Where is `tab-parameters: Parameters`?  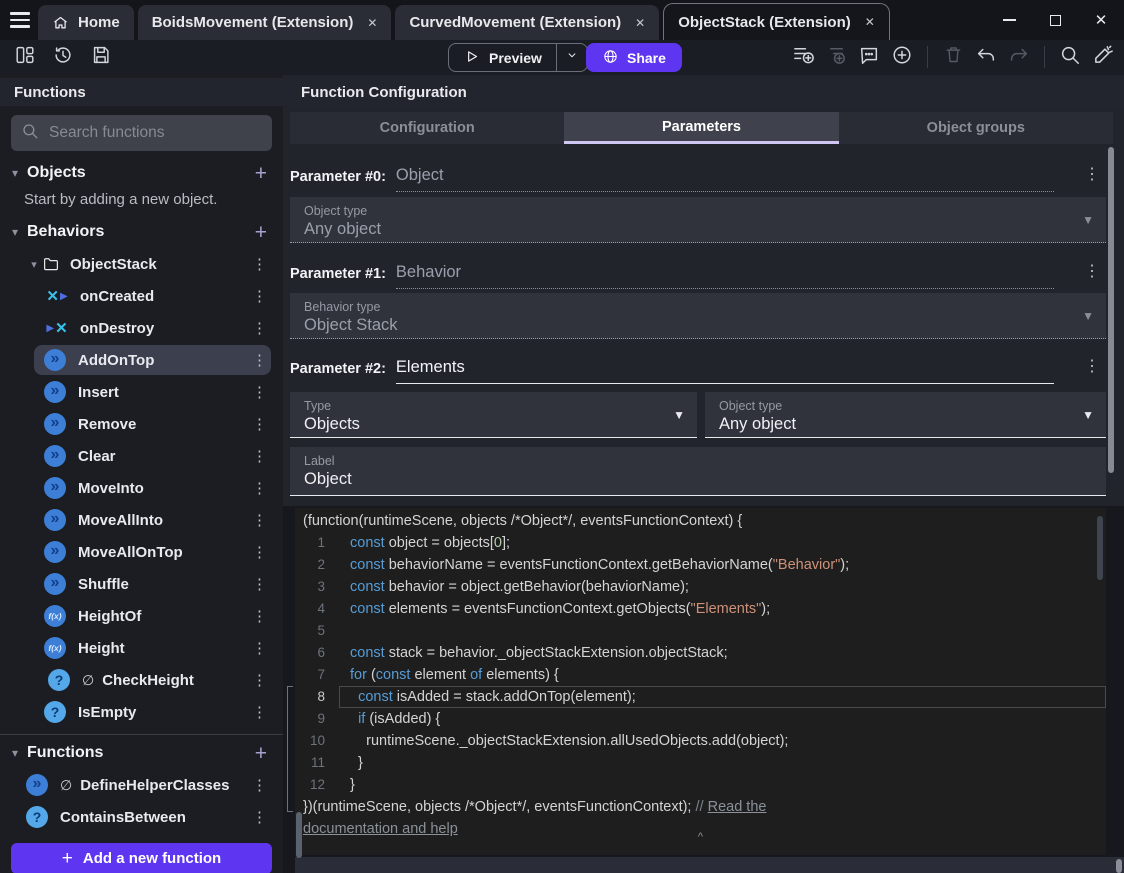 tab-parameters: Parameters is located at coordinates (701, 128).